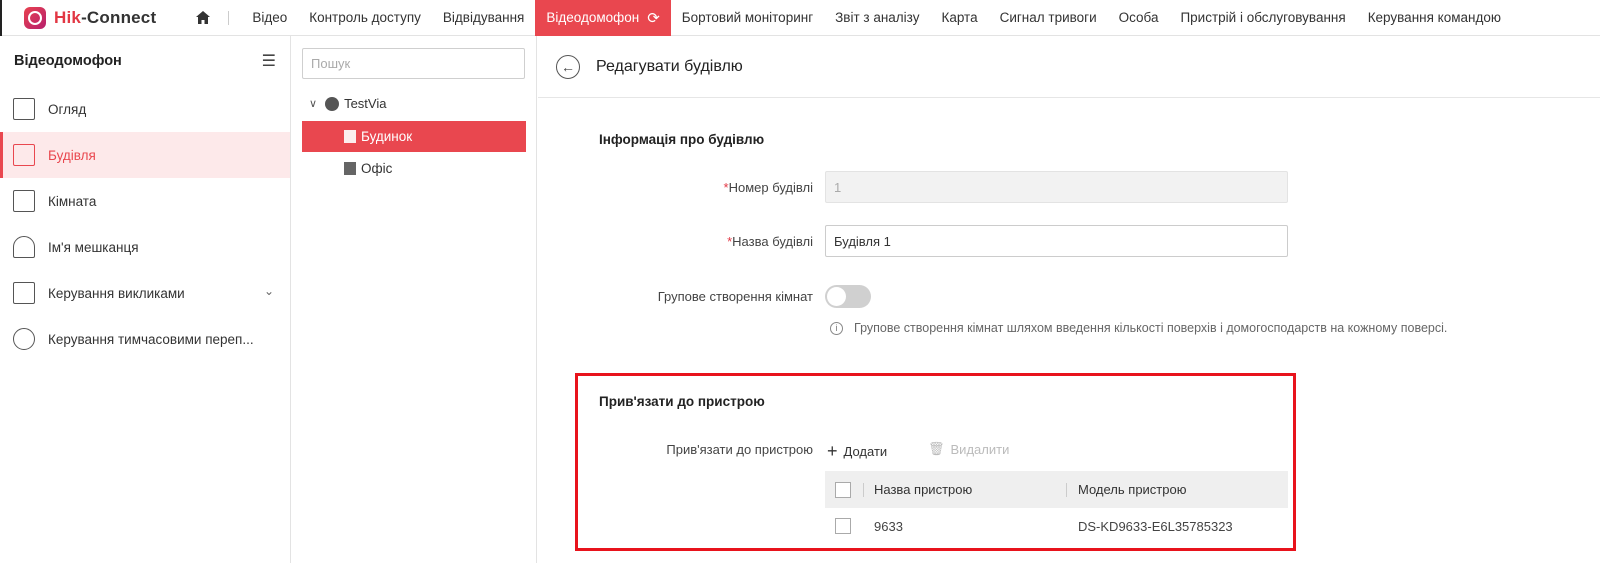 The height and width of the screenshot is (563, 1600). Describe the element at coordinates (980, 449) in the screenshot. I see `delete-label: Видалити` at that location.